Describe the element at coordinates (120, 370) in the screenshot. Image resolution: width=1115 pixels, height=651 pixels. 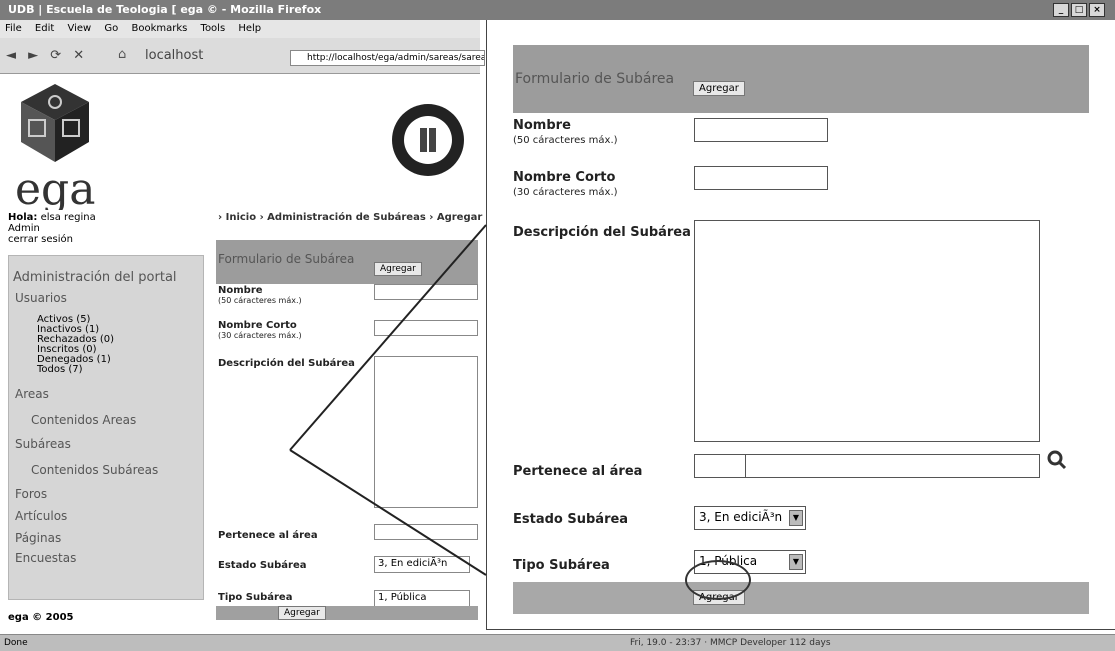
I see `sidebar-count-todos: Todos (7)` at that location.